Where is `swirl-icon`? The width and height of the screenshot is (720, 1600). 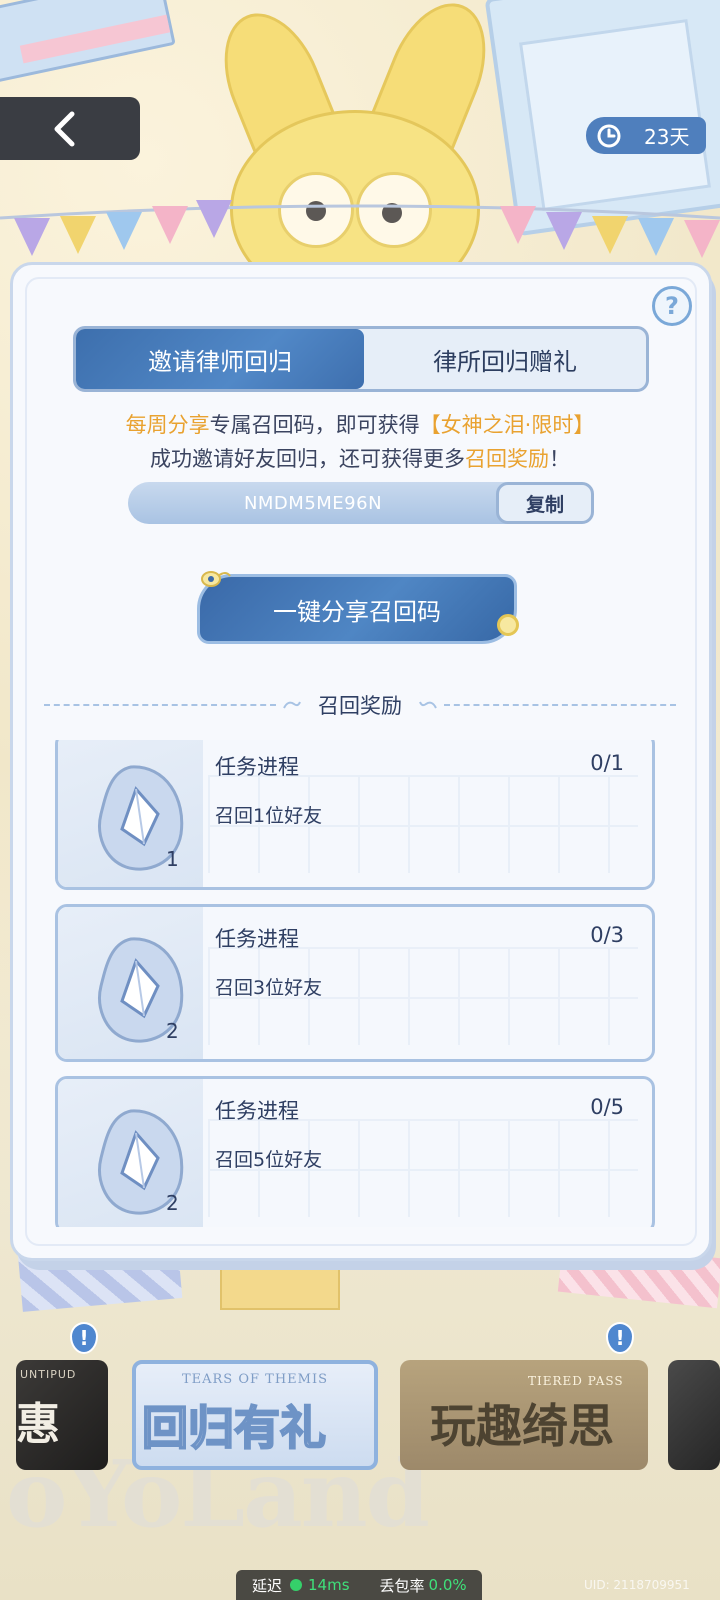 swirl-icon is located at coordinates (428, 705).